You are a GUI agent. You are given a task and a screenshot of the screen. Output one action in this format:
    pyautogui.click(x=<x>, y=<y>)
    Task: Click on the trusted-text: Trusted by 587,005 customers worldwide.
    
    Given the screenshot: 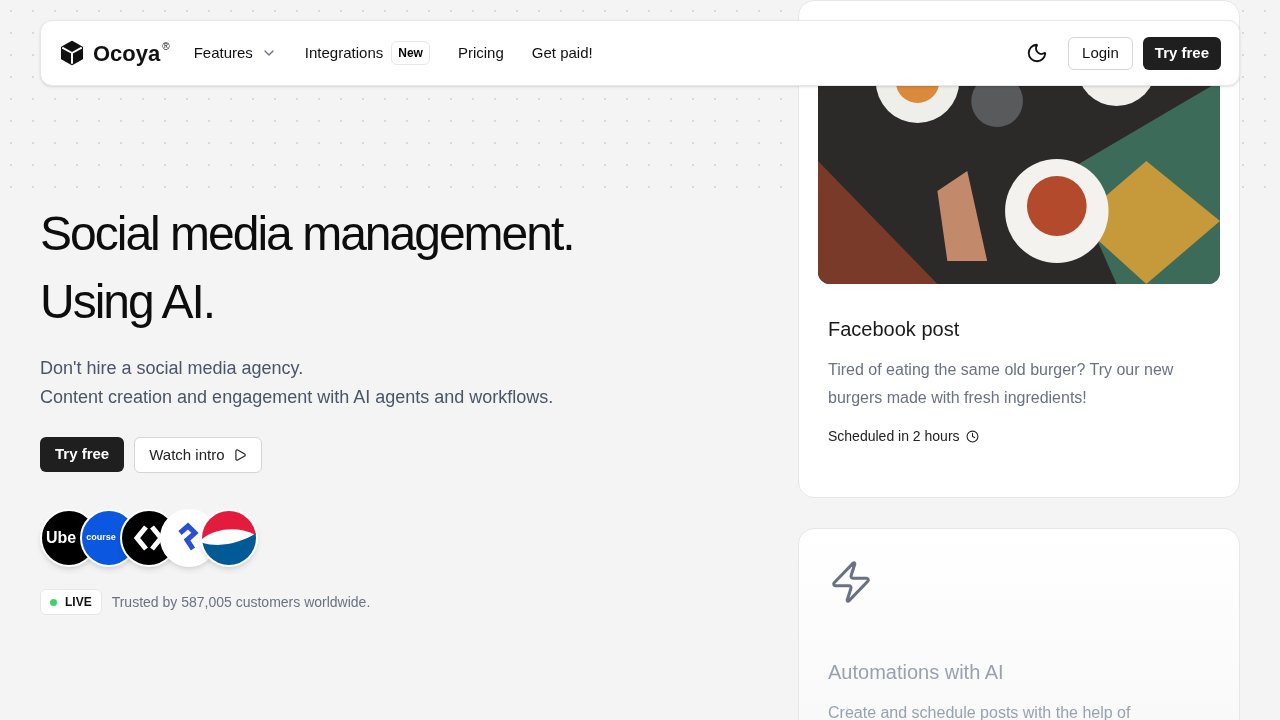 What is the action you would take?
    pyautogui.click(x=241, y=602)
    